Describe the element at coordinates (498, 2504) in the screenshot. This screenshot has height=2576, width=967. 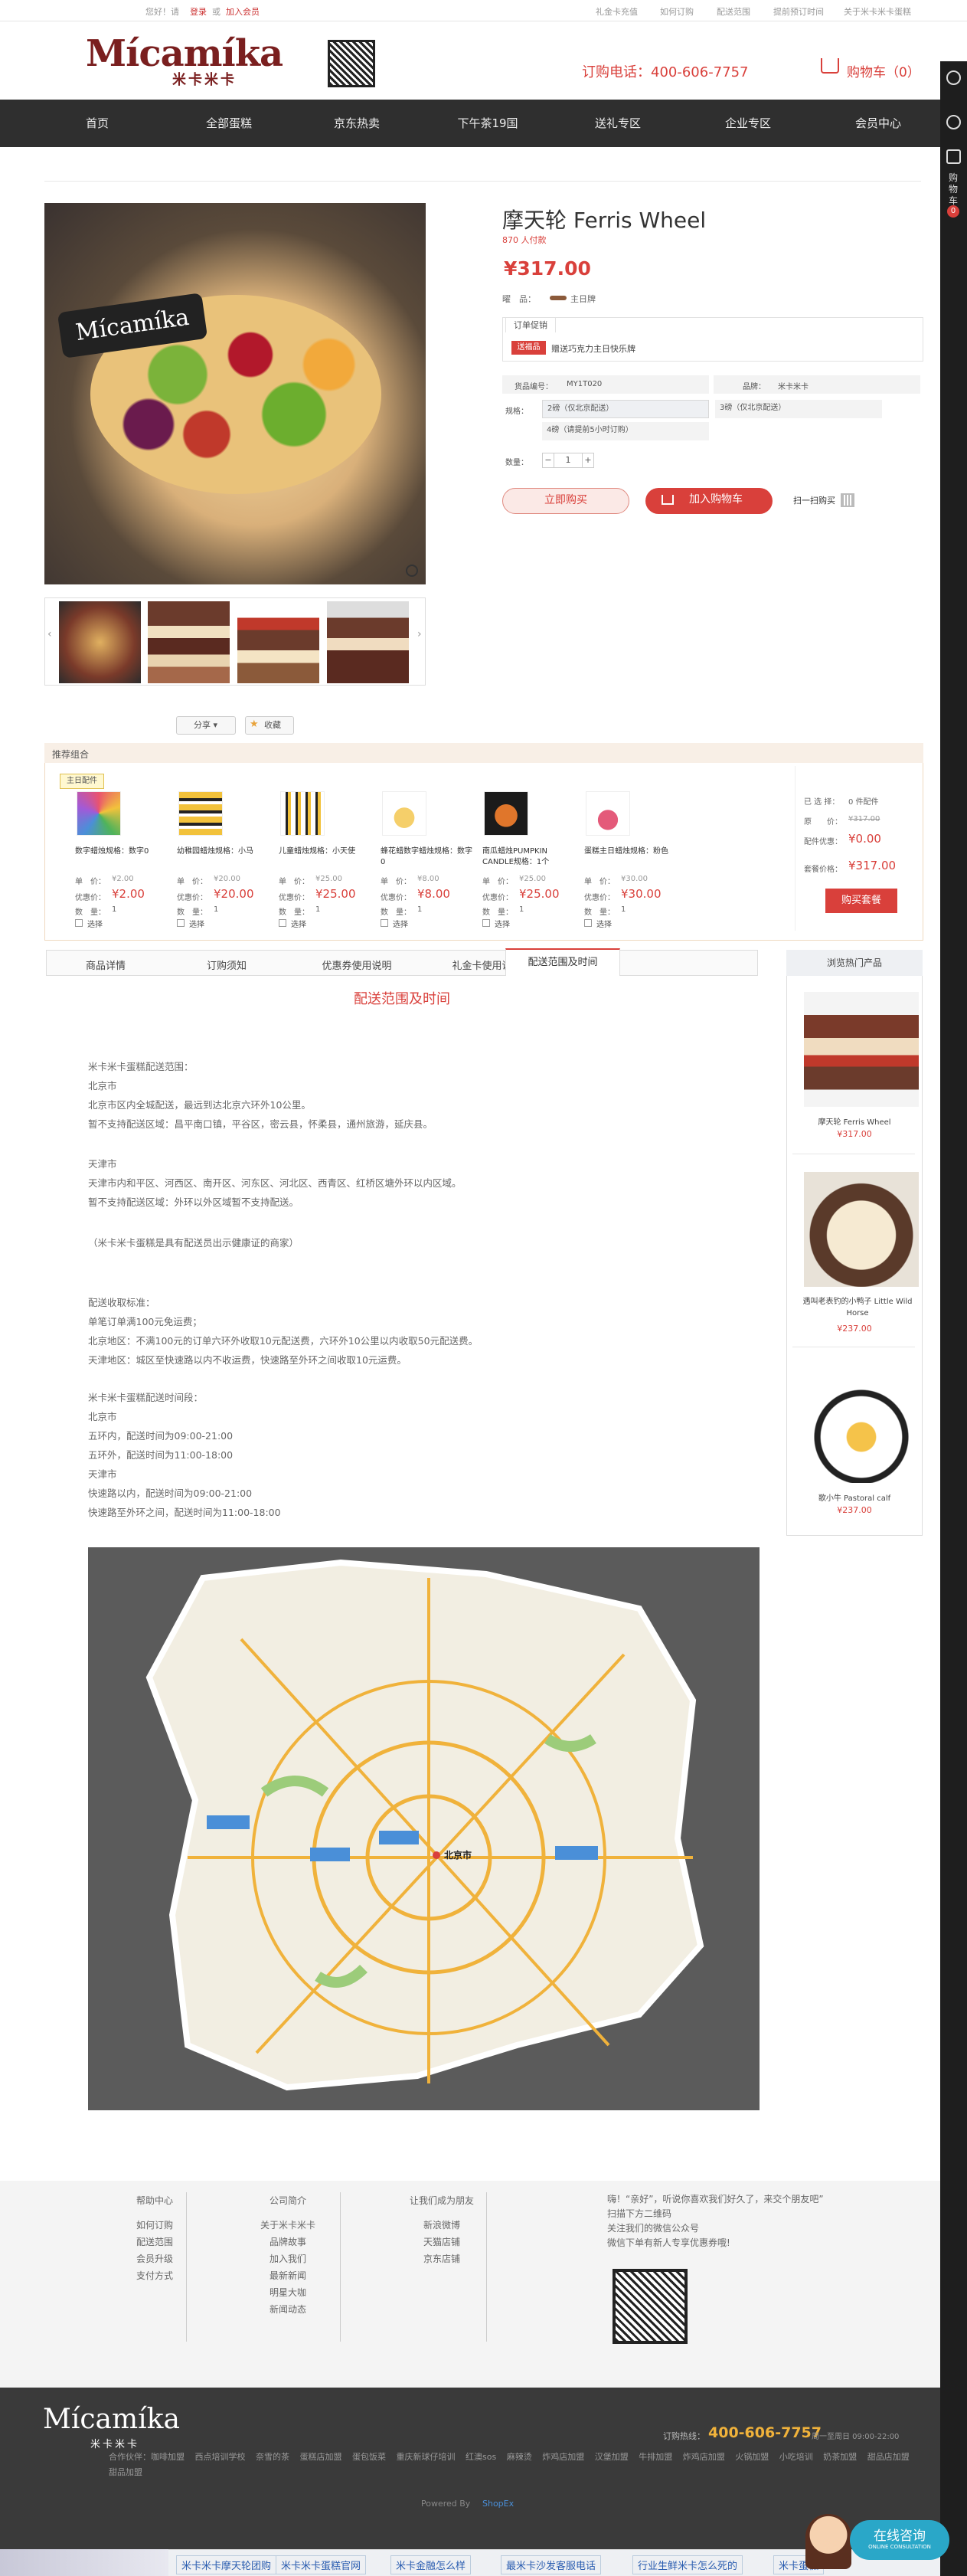
I see `powered-brand: ShopEx` at that location.